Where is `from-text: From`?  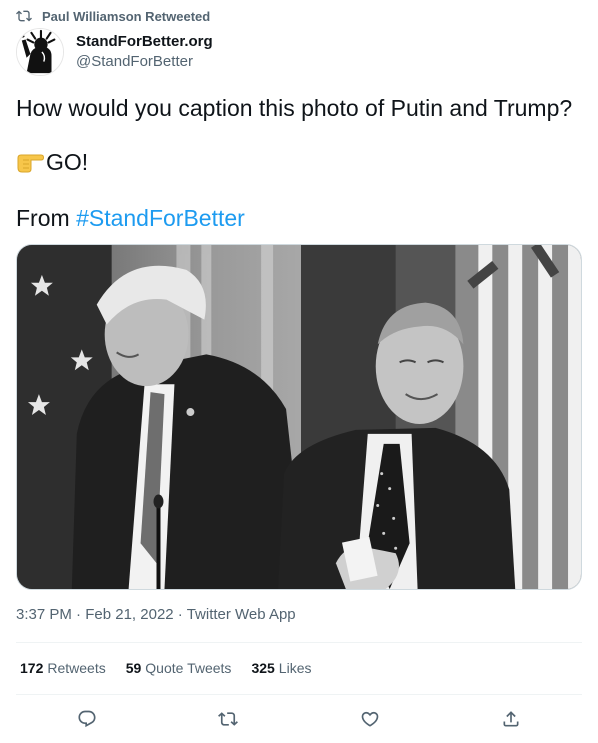
from-text: From is located at coordinates (46, 218).